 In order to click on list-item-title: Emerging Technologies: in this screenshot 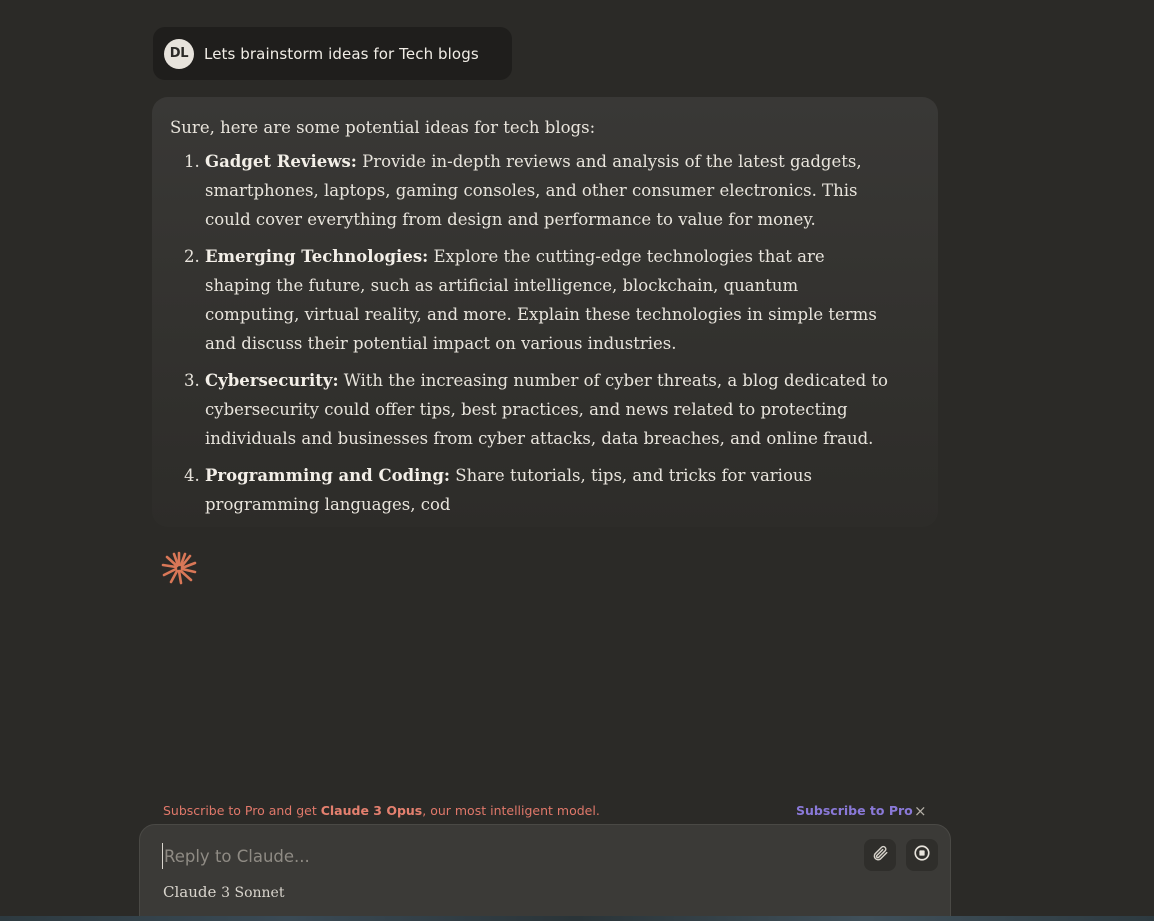, I will do `click(317, 256)`.